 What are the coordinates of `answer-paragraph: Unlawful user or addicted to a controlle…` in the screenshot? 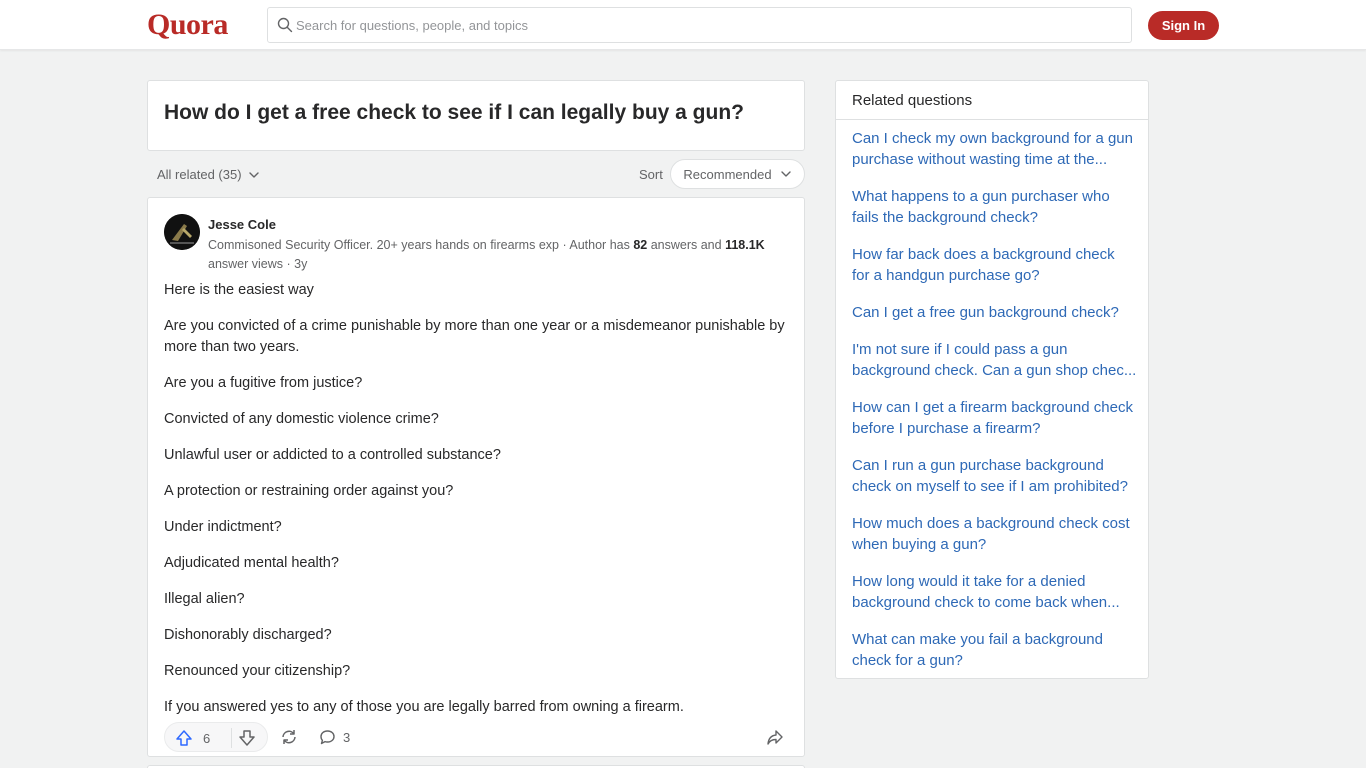 It's located at (332, 455).